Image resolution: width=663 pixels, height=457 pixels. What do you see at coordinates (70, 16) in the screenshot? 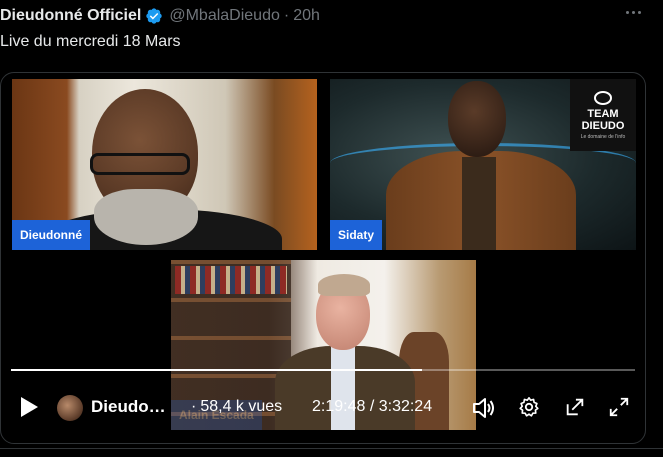
I see `author-name: Dieudonné Officiel` at bounding box center [70, 16].